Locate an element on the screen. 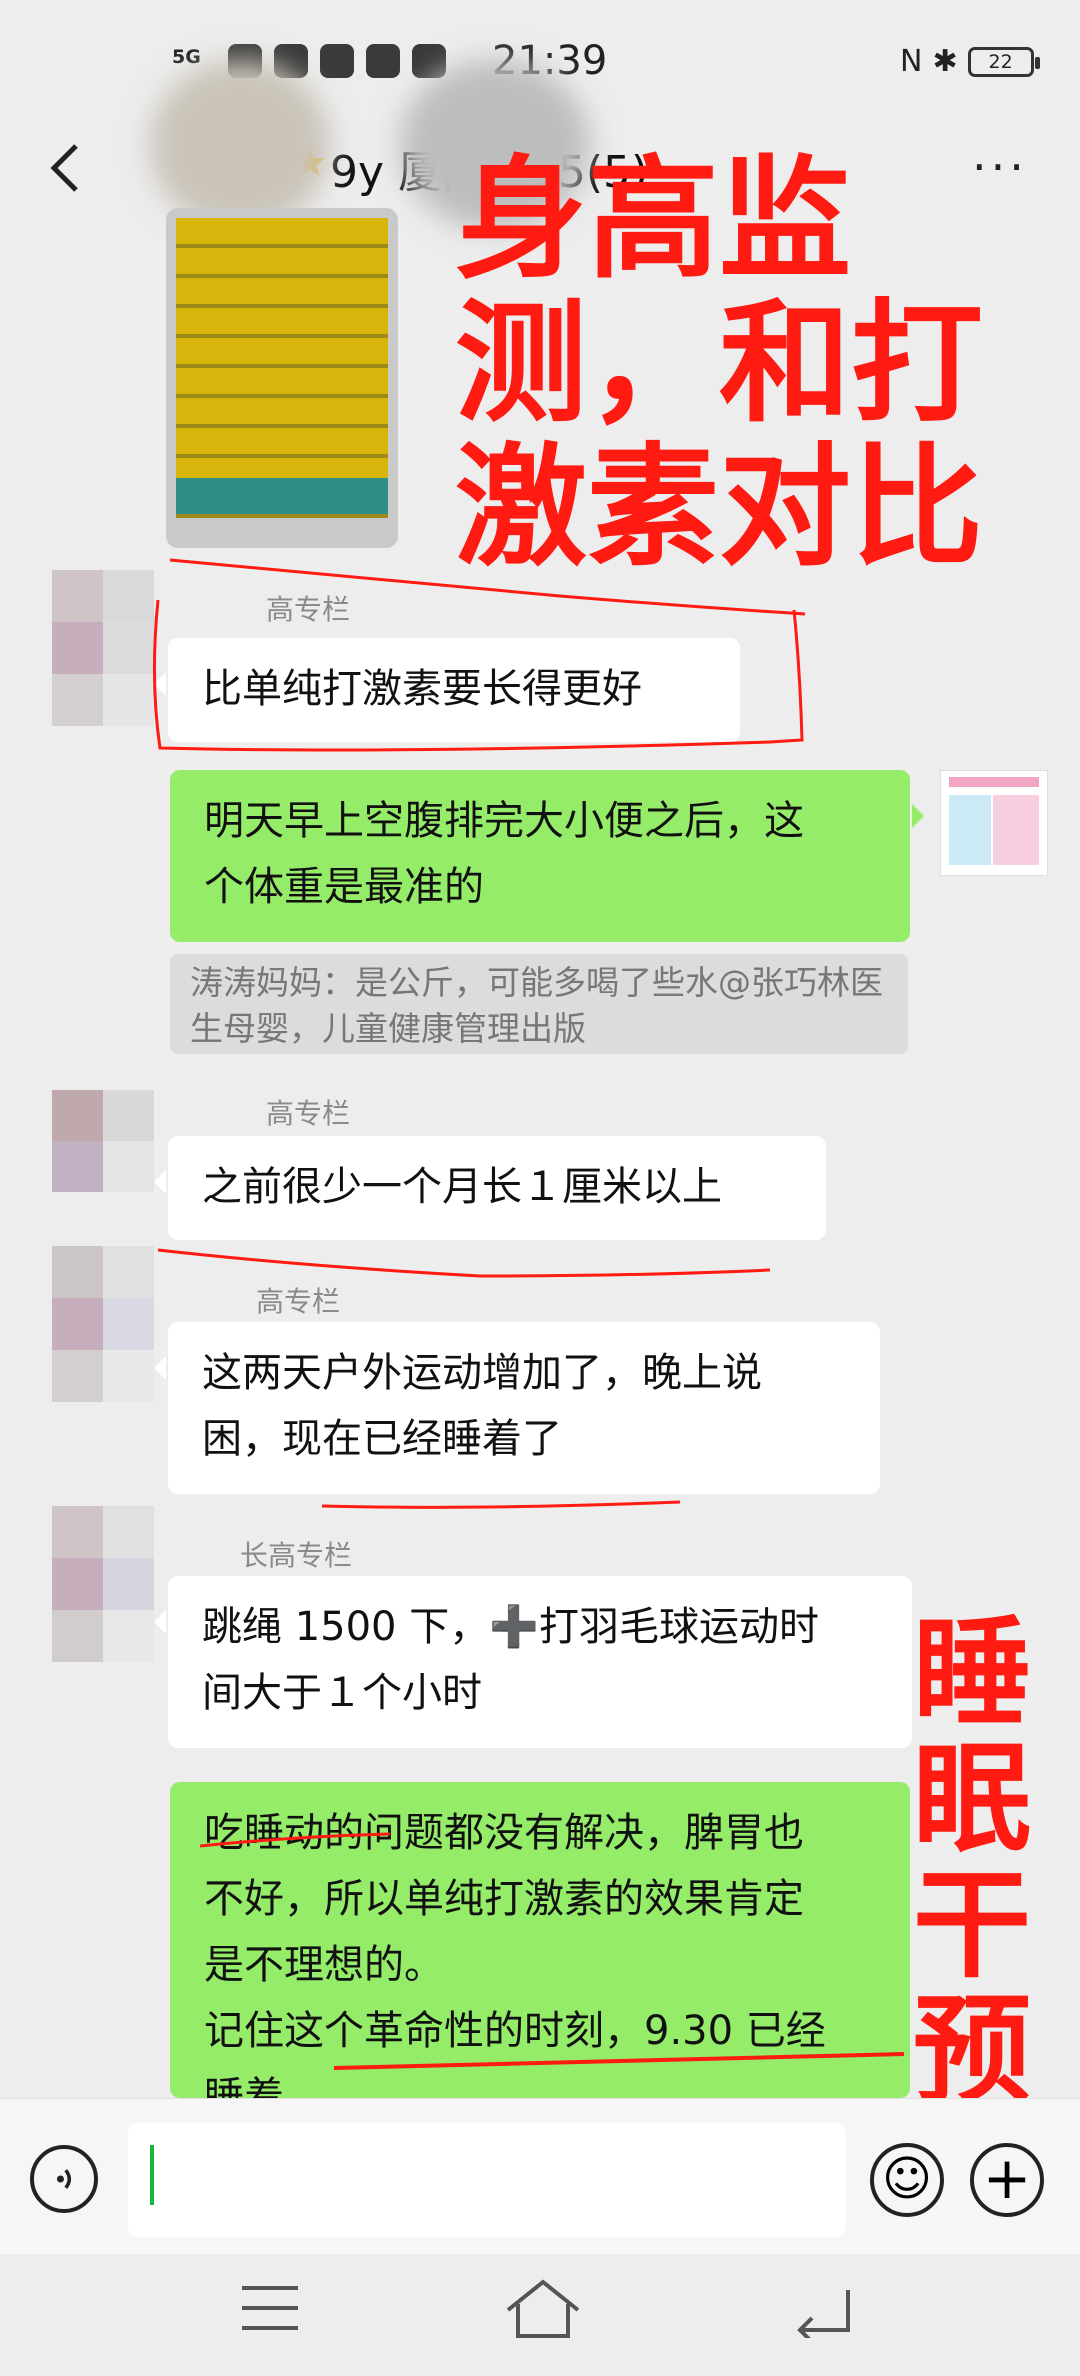  location-icon is located at coordinates (429, 61).